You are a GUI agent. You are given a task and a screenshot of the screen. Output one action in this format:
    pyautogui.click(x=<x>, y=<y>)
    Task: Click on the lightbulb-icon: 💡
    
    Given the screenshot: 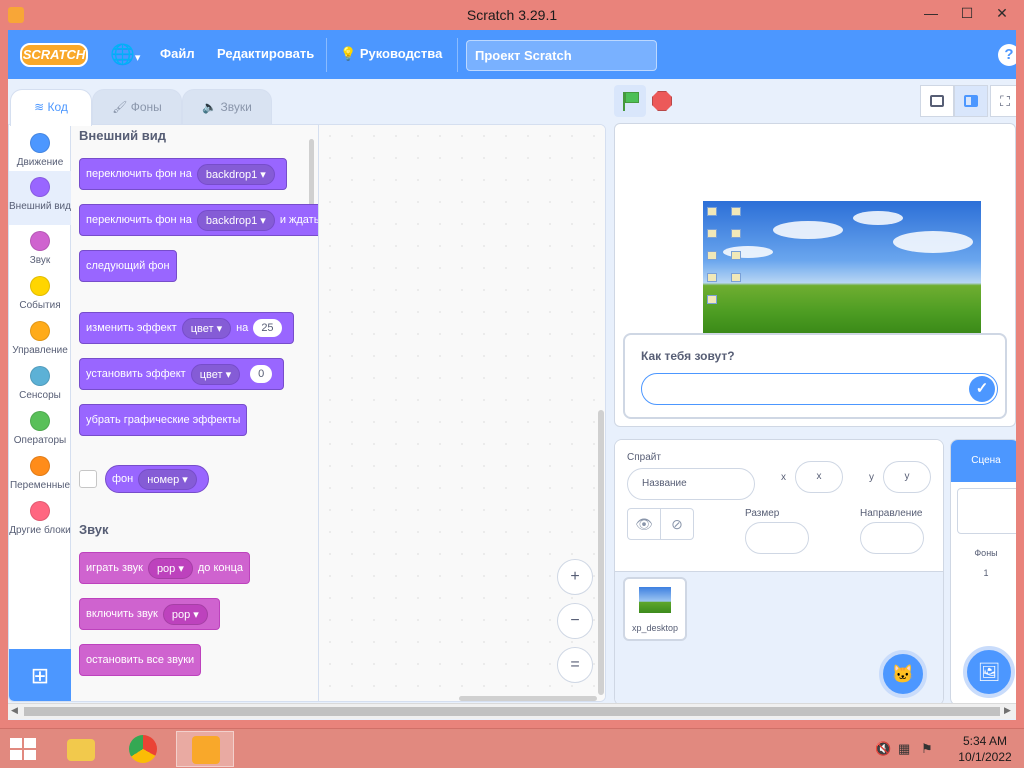 What is the action you would take?
    pyautogui.click(x=348, y=53)
    